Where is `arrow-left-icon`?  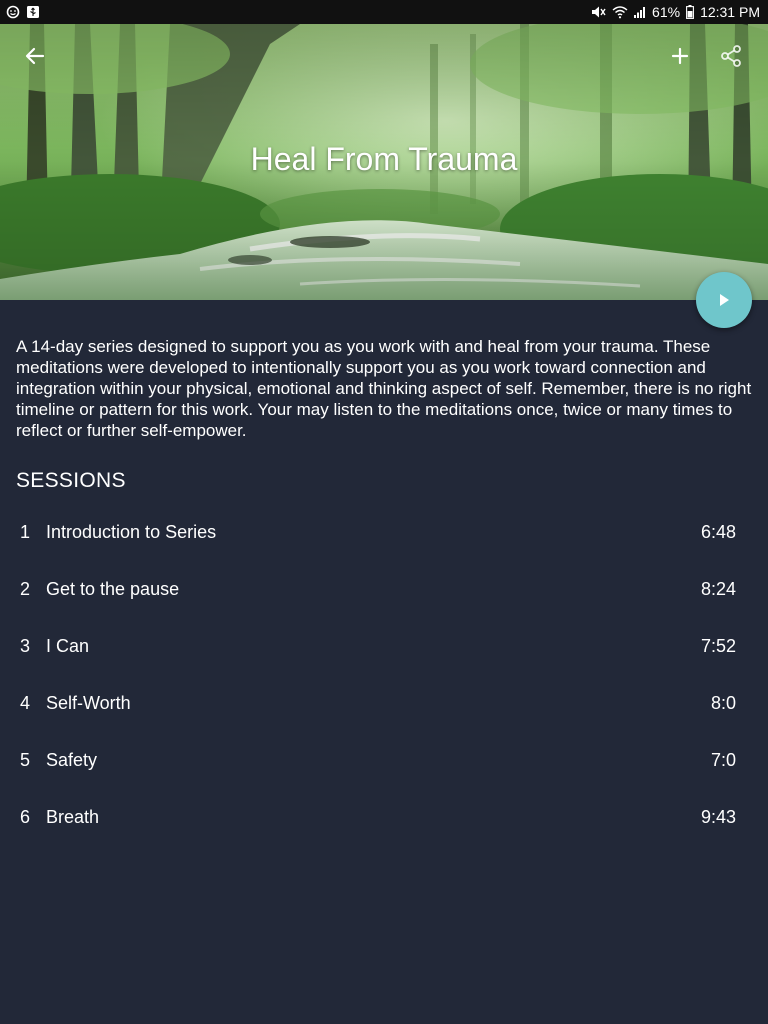 arrow-left-icon is located at coordinates (35, 56).